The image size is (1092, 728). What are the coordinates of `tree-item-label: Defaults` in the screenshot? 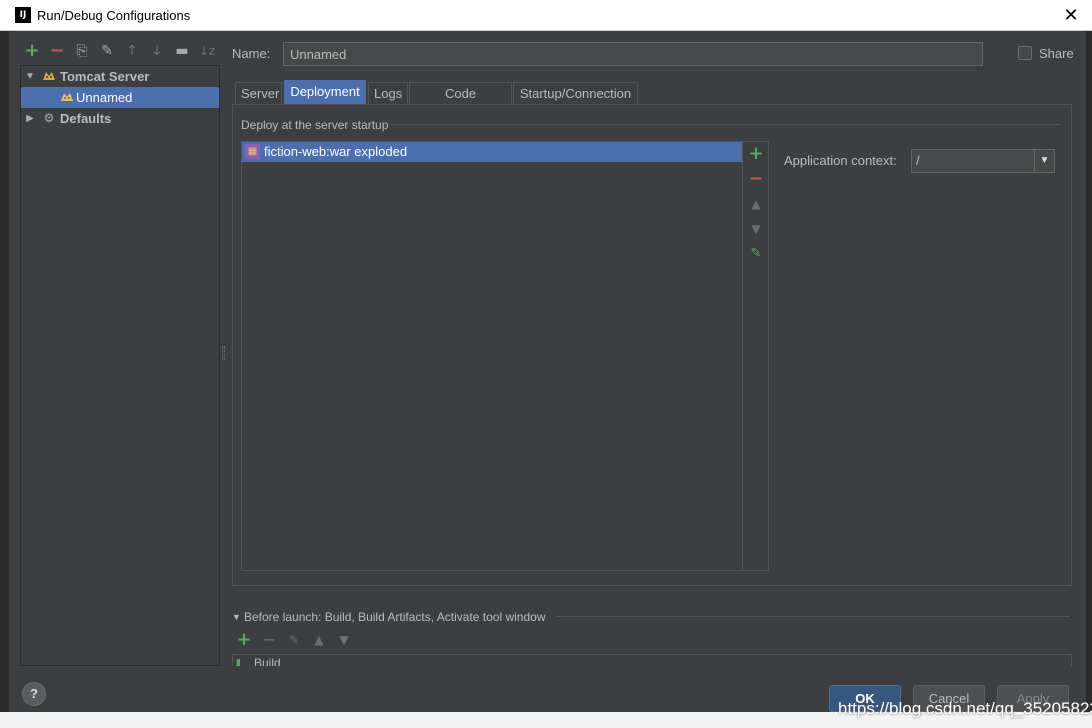 It's located at (86, 118).